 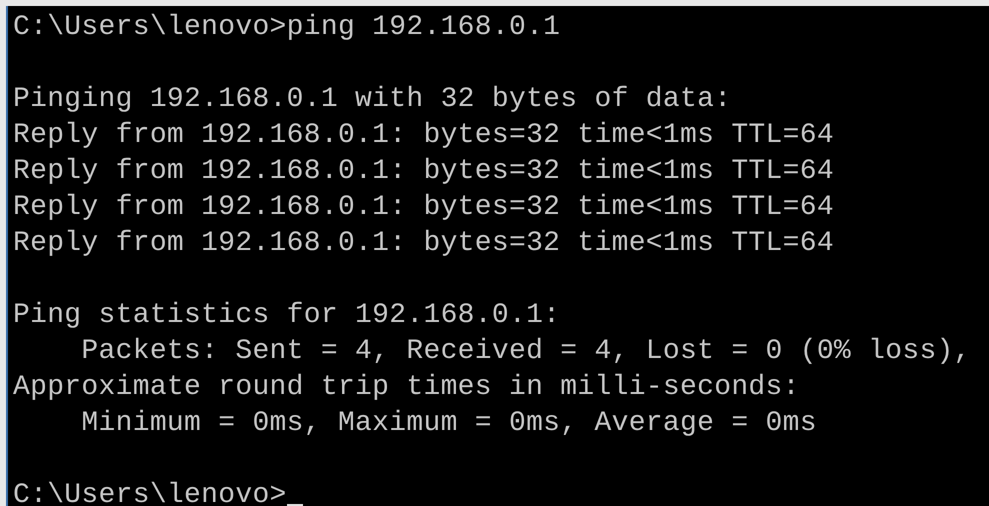 What do you see at coordinates (525, 352) in the screenshot?
I see `console-line: Packets: Sent = 4, Received = 4, Lost = 0 (0% loss),` at bounding box center [525, 352].